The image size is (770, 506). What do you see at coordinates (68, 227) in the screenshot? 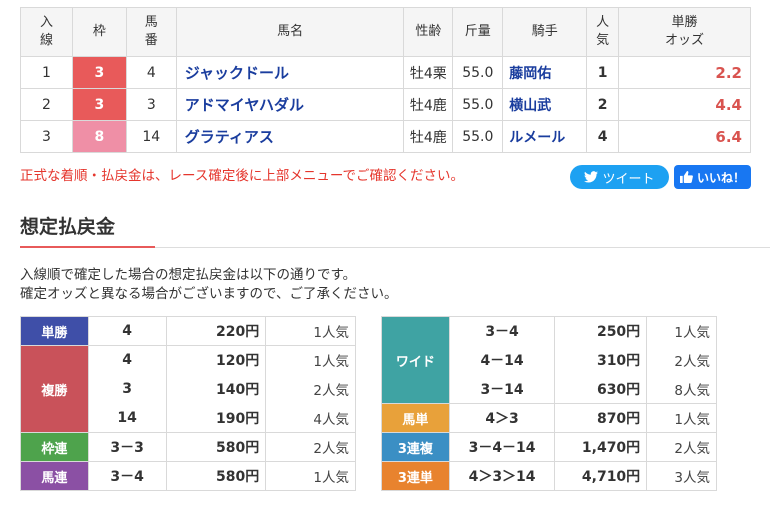
I see `section-title: 想定払戻金` at bounding box center [68, 227].